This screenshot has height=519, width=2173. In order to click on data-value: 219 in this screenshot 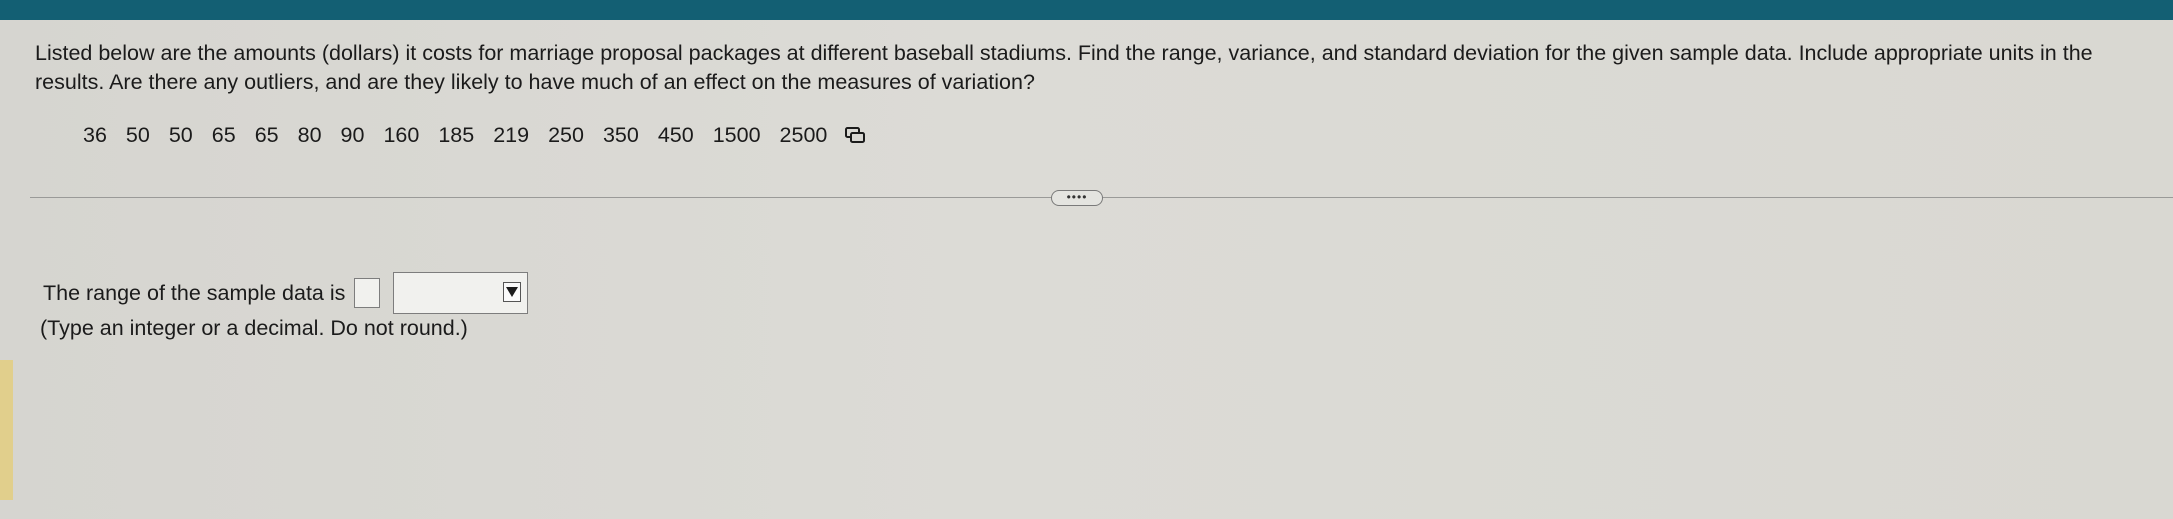, I will do `click(511, 134)`.